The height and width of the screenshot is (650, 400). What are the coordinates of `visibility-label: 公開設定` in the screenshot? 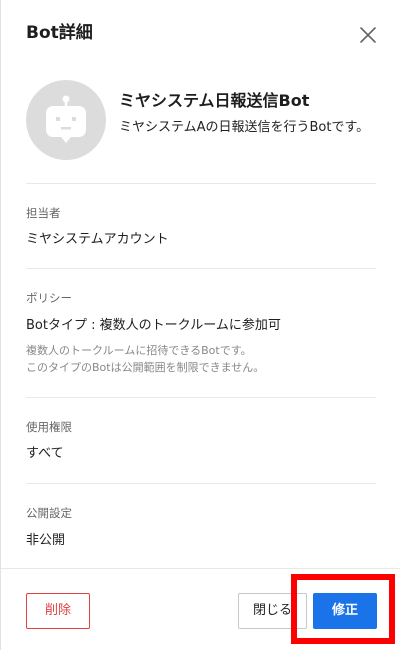 It's located at (49, 513).